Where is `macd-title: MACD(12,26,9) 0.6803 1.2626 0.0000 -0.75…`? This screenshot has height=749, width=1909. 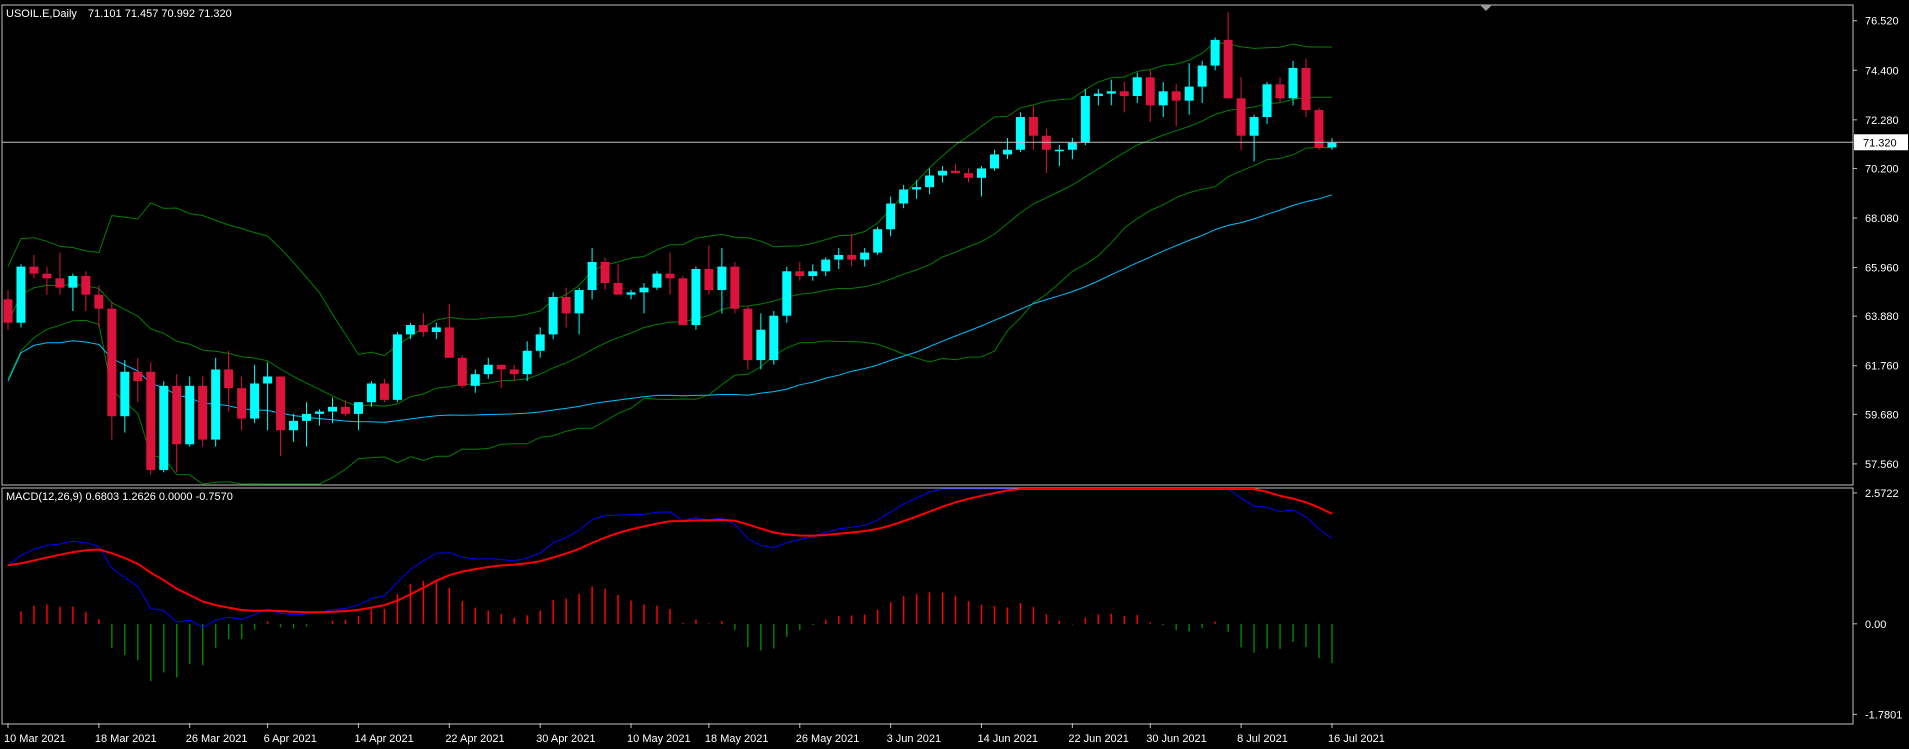 macd-title: MACD(12,26,9) 0.6803 1.2626 0.0000 -0.75… is located at coordinates (119, 497).